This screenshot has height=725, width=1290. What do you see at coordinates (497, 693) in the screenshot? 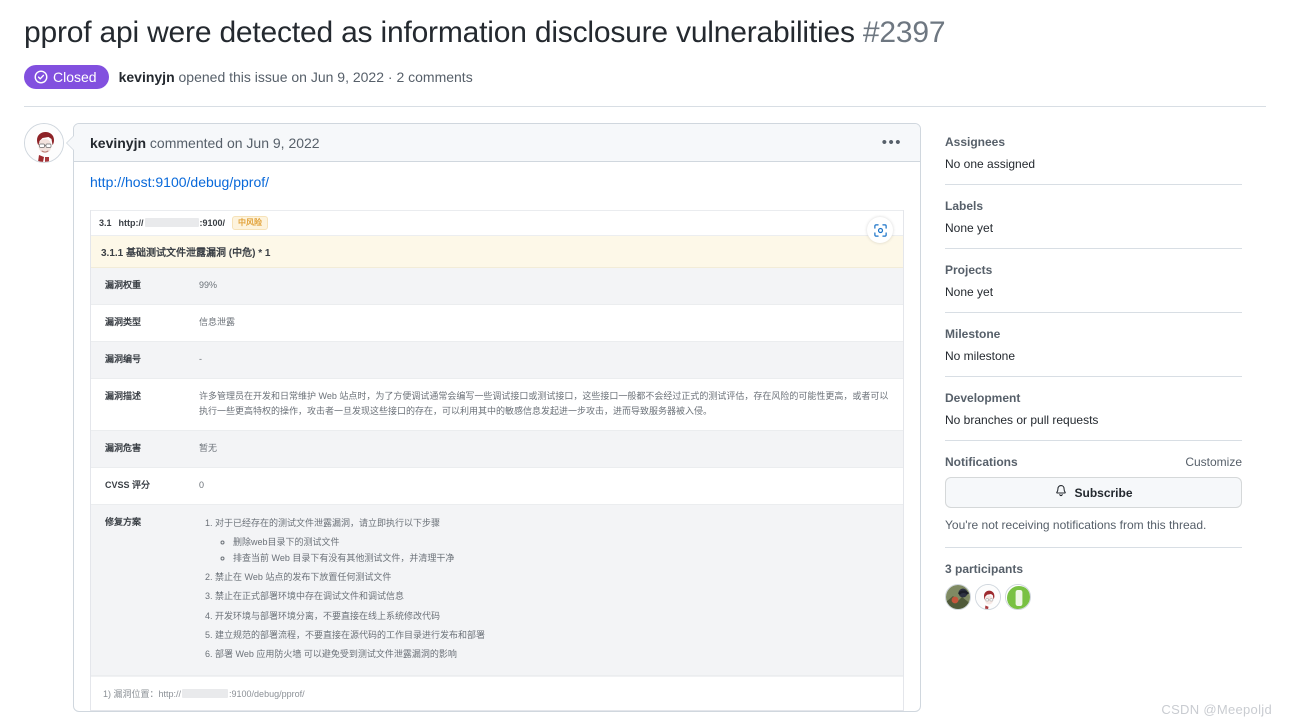
I see `report-footer: 1) 漏洞位置：http:// :9100/debug/pprof/` at bounding box center [497, 693].